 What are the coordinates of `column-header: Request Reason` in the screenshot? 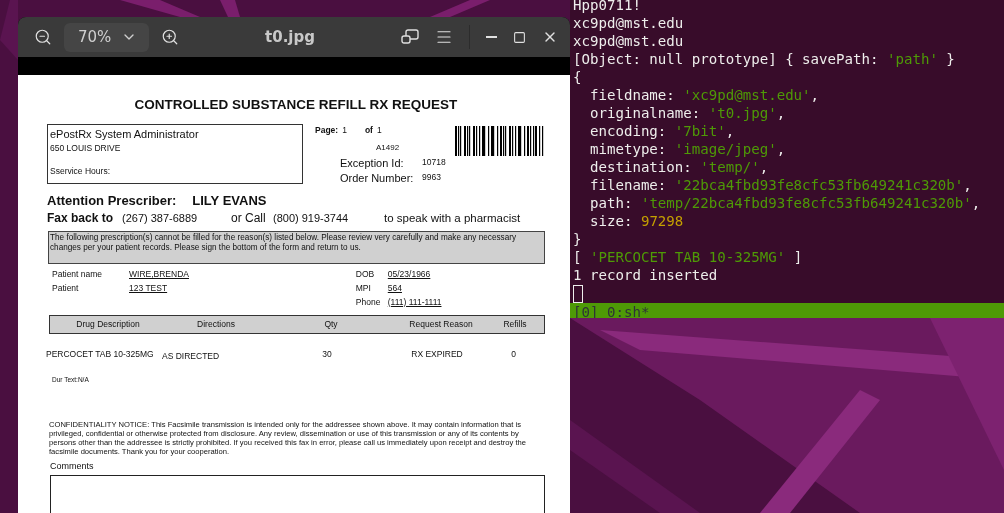 It's located at (441, 324).